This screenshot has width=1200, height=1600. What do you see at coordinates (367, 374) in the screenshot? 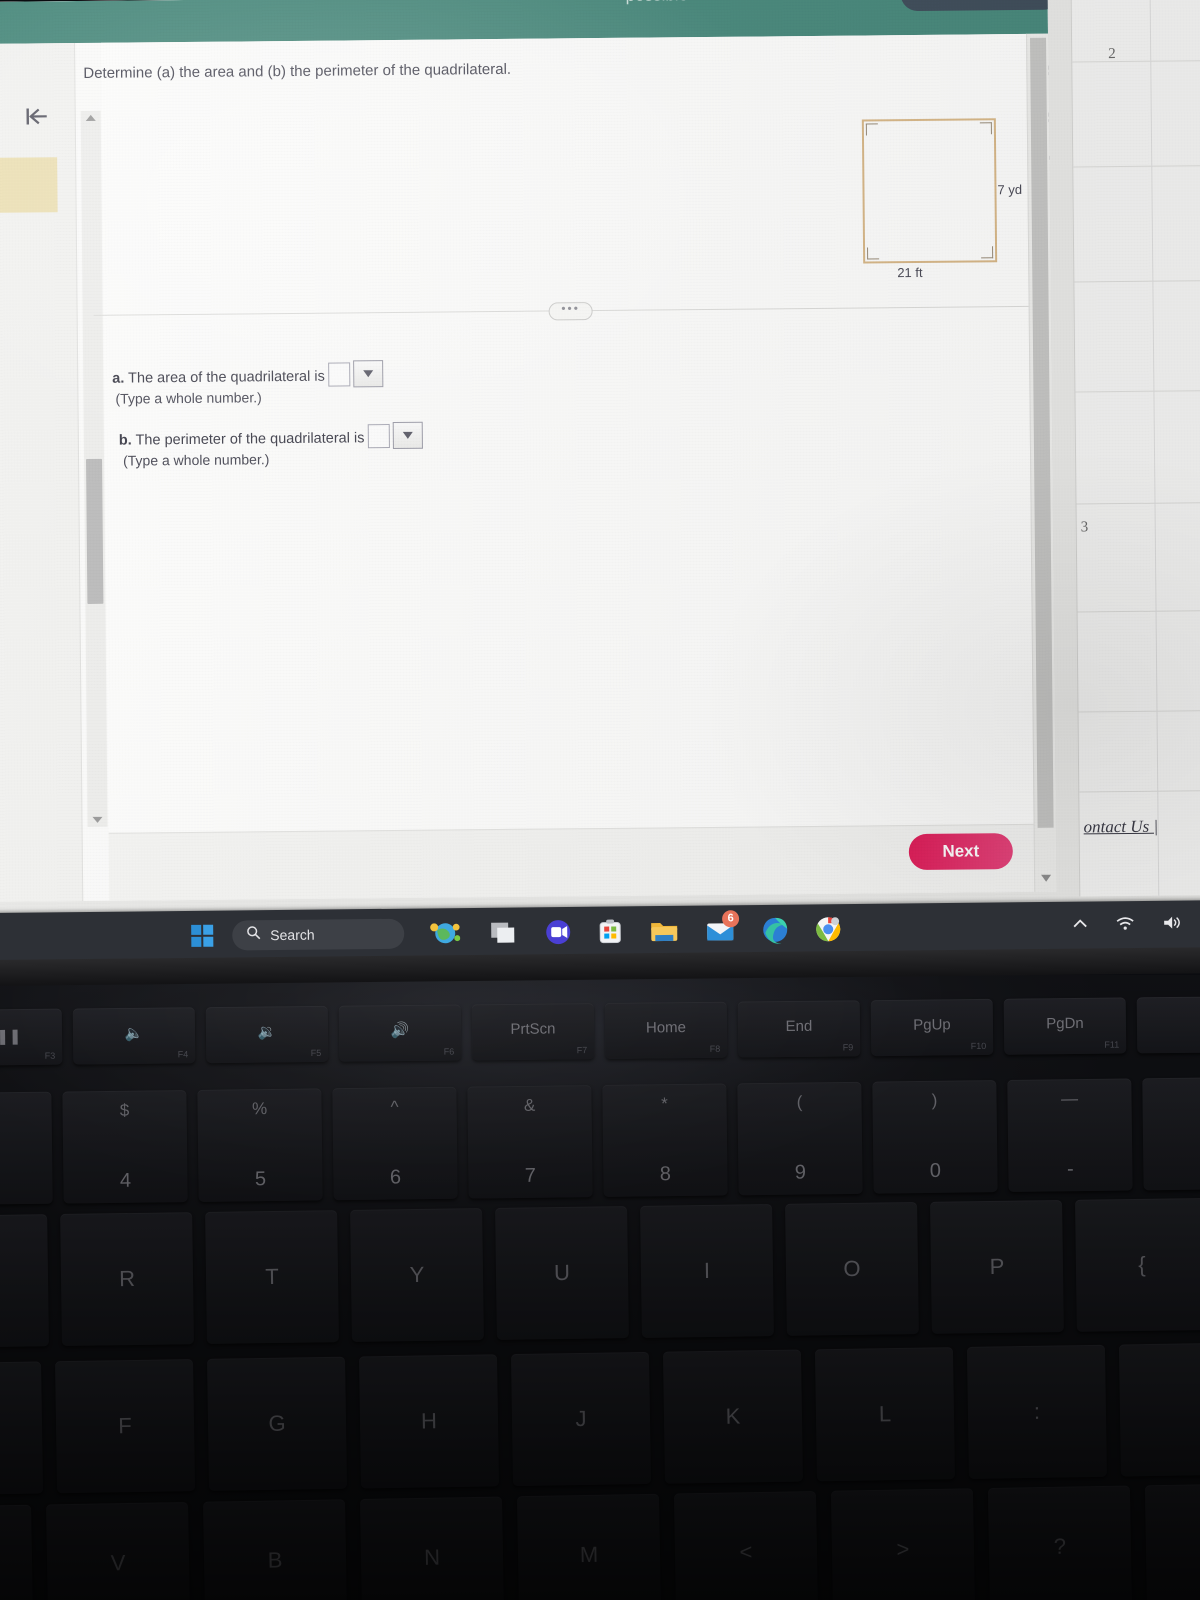
I see `area-unit-select` at bounding box center [367, 374].